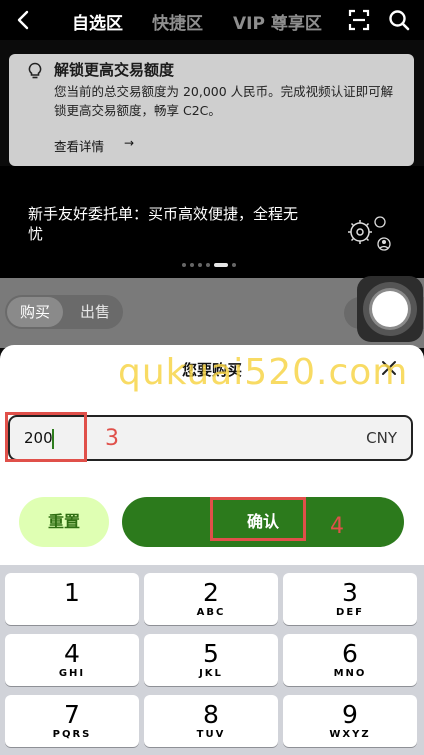  I want to click on key-6: 6 MNO, so click(350, 660).